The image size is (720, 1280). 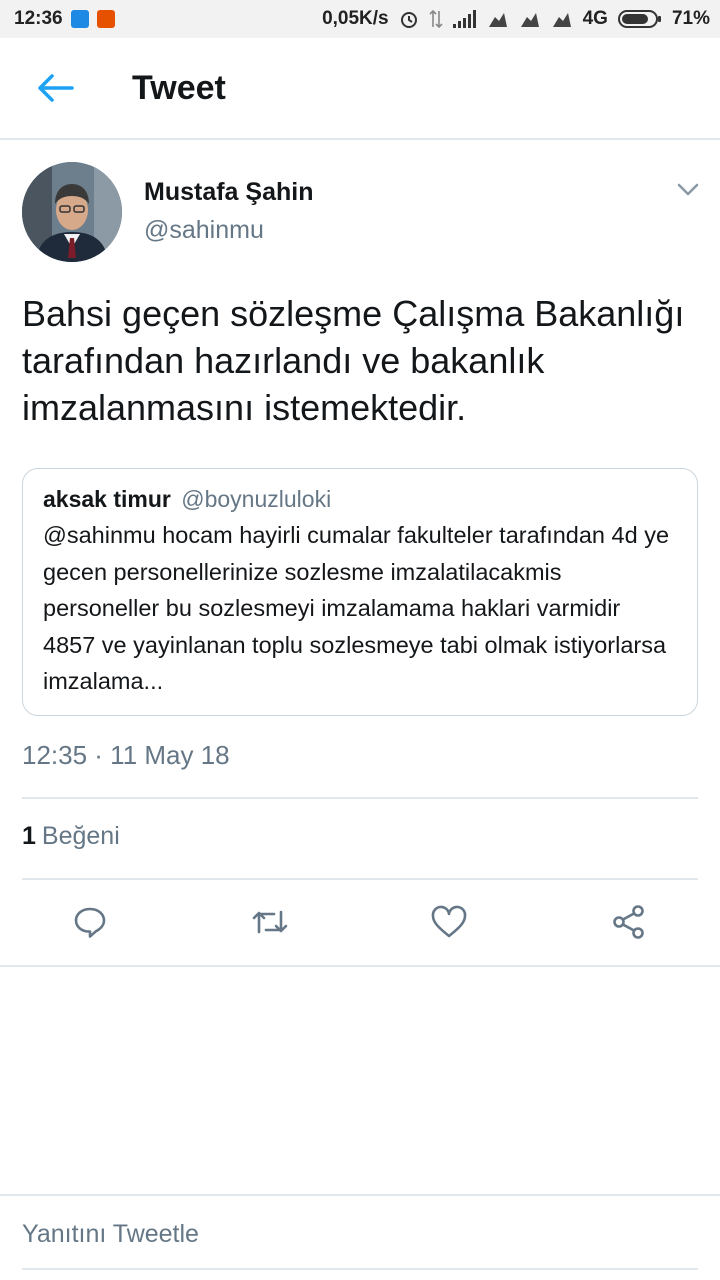 I want to click on tweet-timestamp: 12:35 · 11 May 18, so click(x=126, y=755).